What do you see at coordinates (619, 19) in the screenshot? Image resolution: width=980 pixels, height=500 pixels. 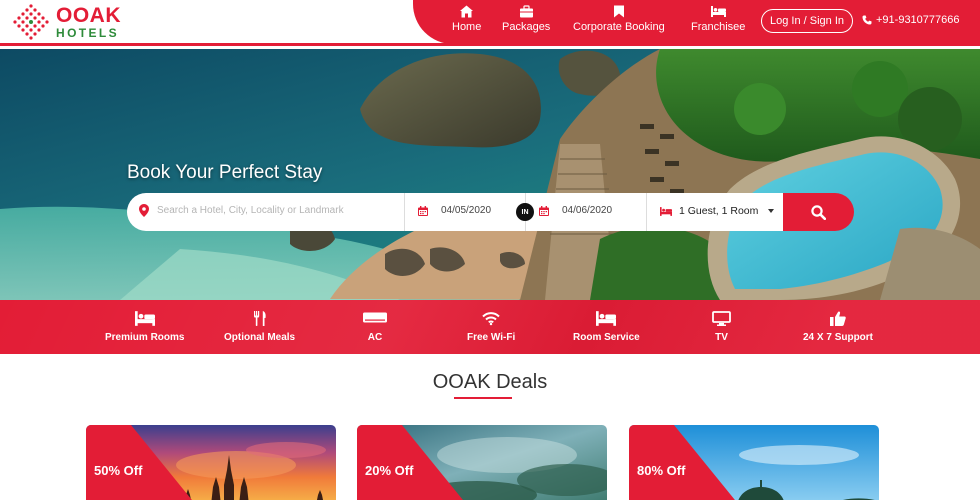 I see `nav-corporate-booking: Corporate Booking` at bounding box center [619, 19].